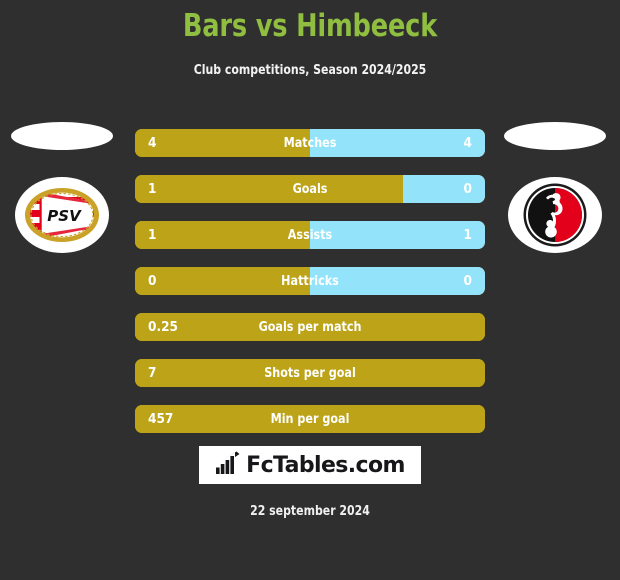  What do you see at coordinates (325, 465) in the screenshot?
I see `fctables-brand-text: FcTables.com` at bounding box center [325, 465].